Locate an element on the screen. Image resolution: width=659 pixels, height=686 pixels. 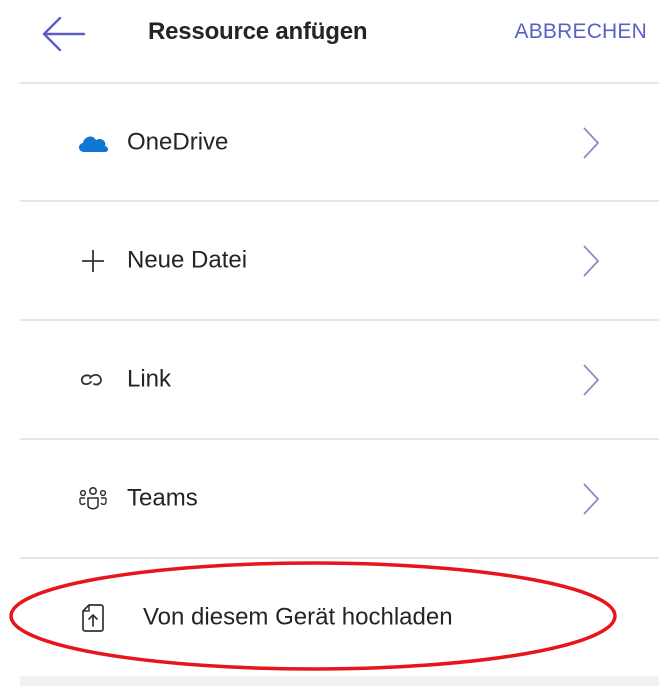
plus-icon is located at coordinates (93, 261).